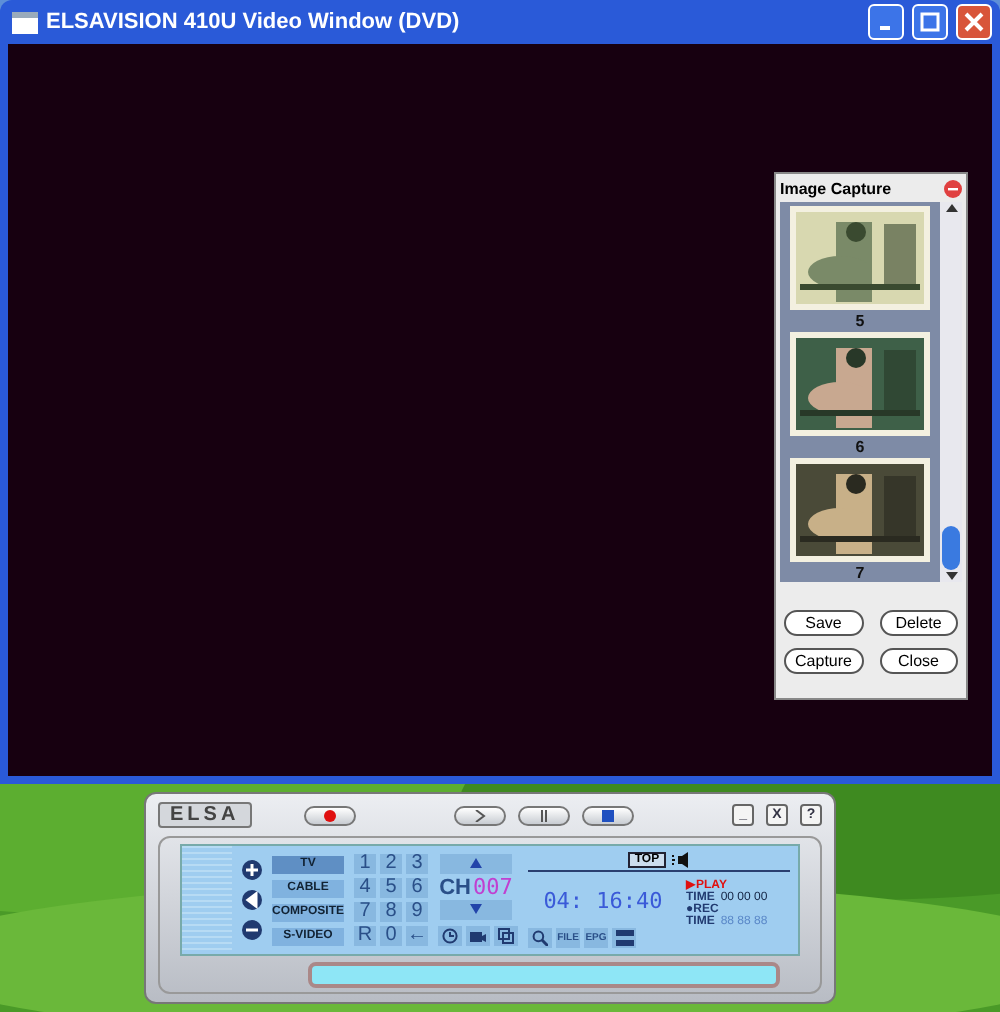 This screenshot has width=1000, height=1012. Describe the element at coordinates (207, 900) in the screenshot. I see `grille-drawing` at that location.